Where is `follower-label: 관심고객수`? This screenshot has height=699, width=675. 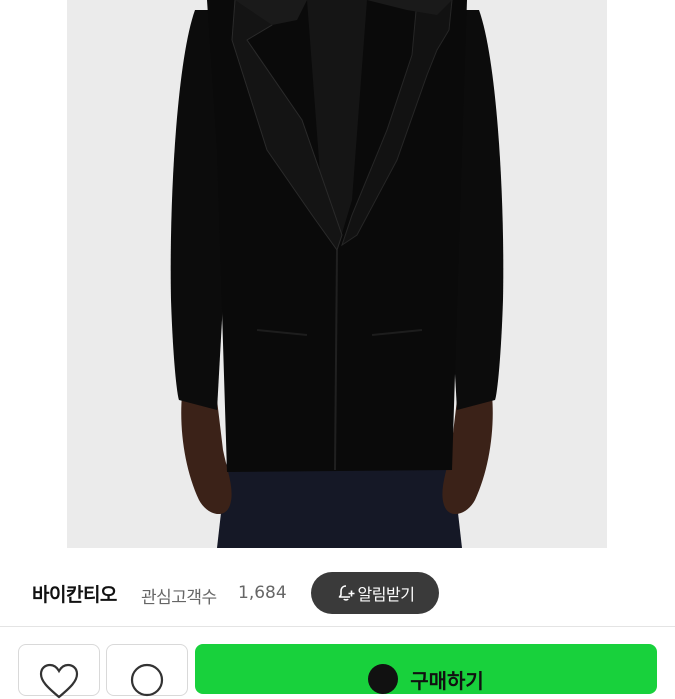
follower-label: 관심고객수 is located at coordinates (179, 598).